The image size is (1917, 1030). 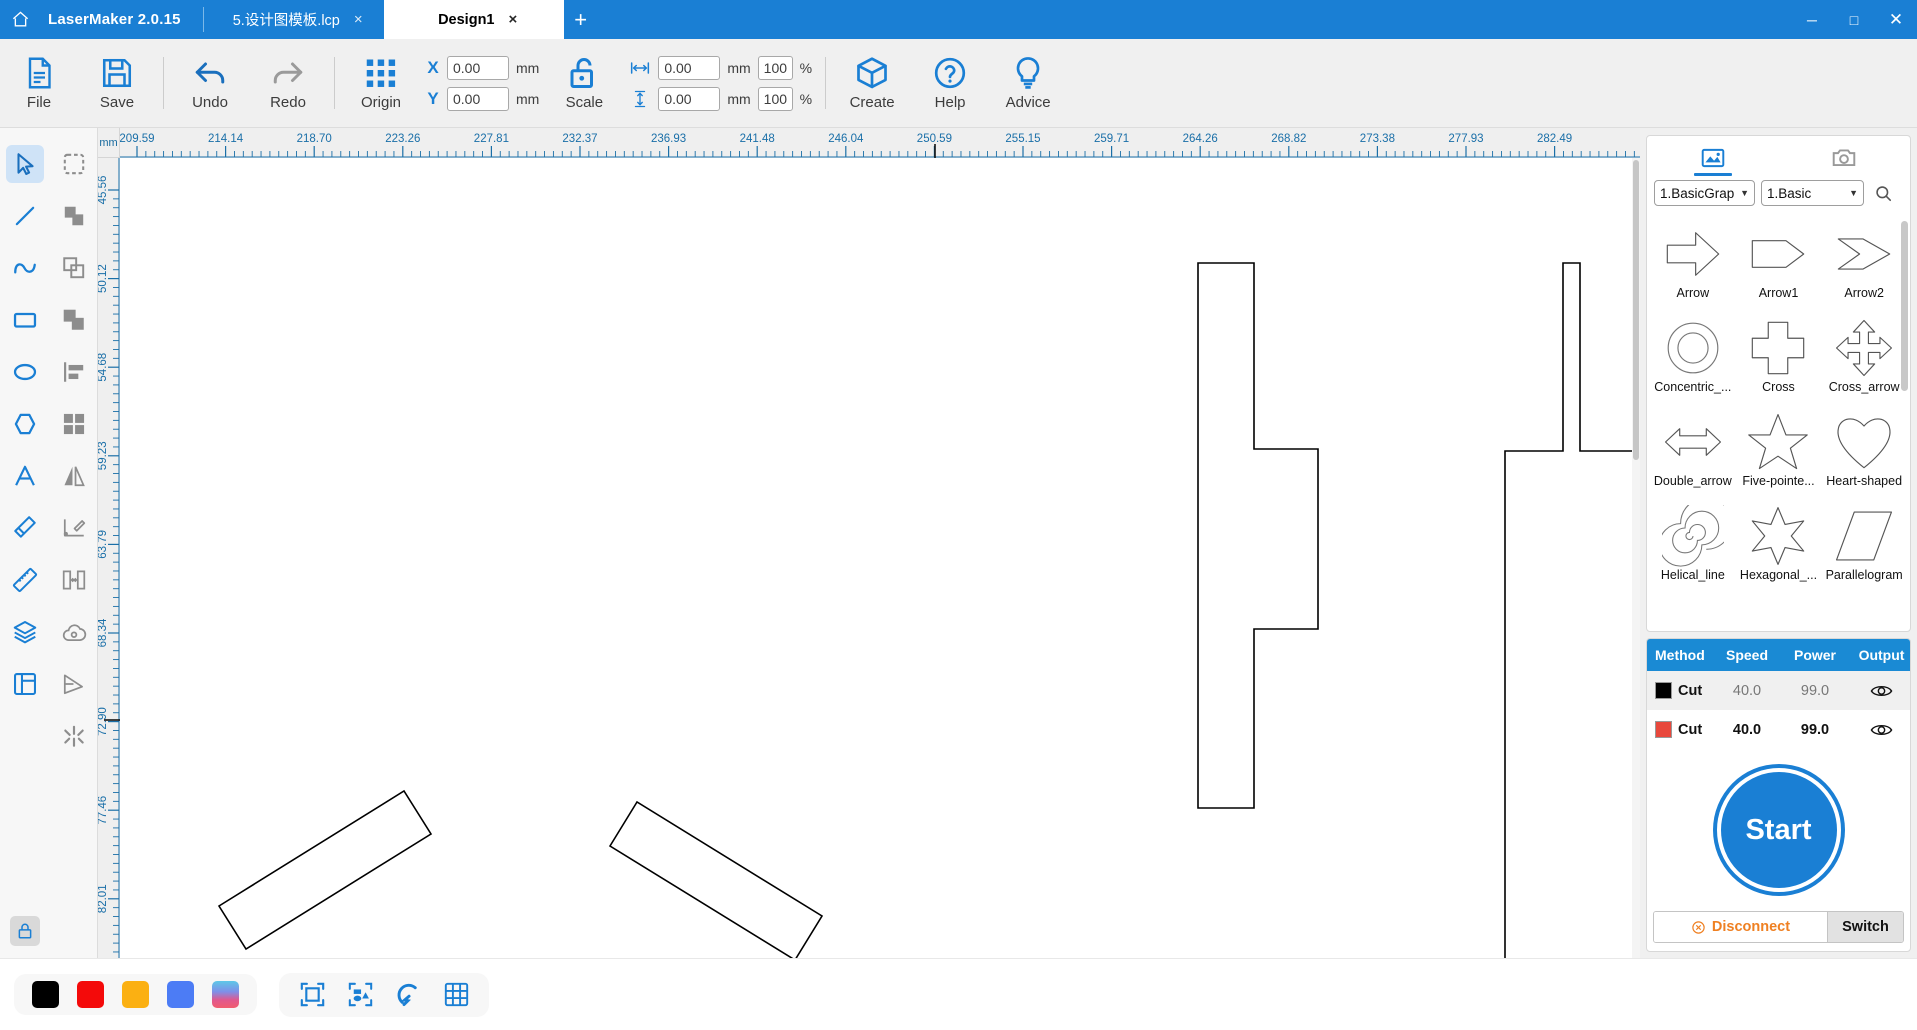 What do you see at coordinates (74, 372) in the screenshot?
I see `align-tool` at bounding box center [74, 372].